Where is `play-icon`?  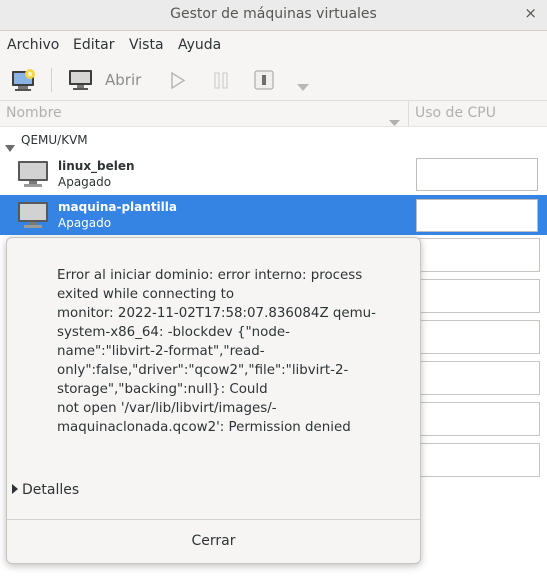
play-icon is located at coordinates (178, 80).